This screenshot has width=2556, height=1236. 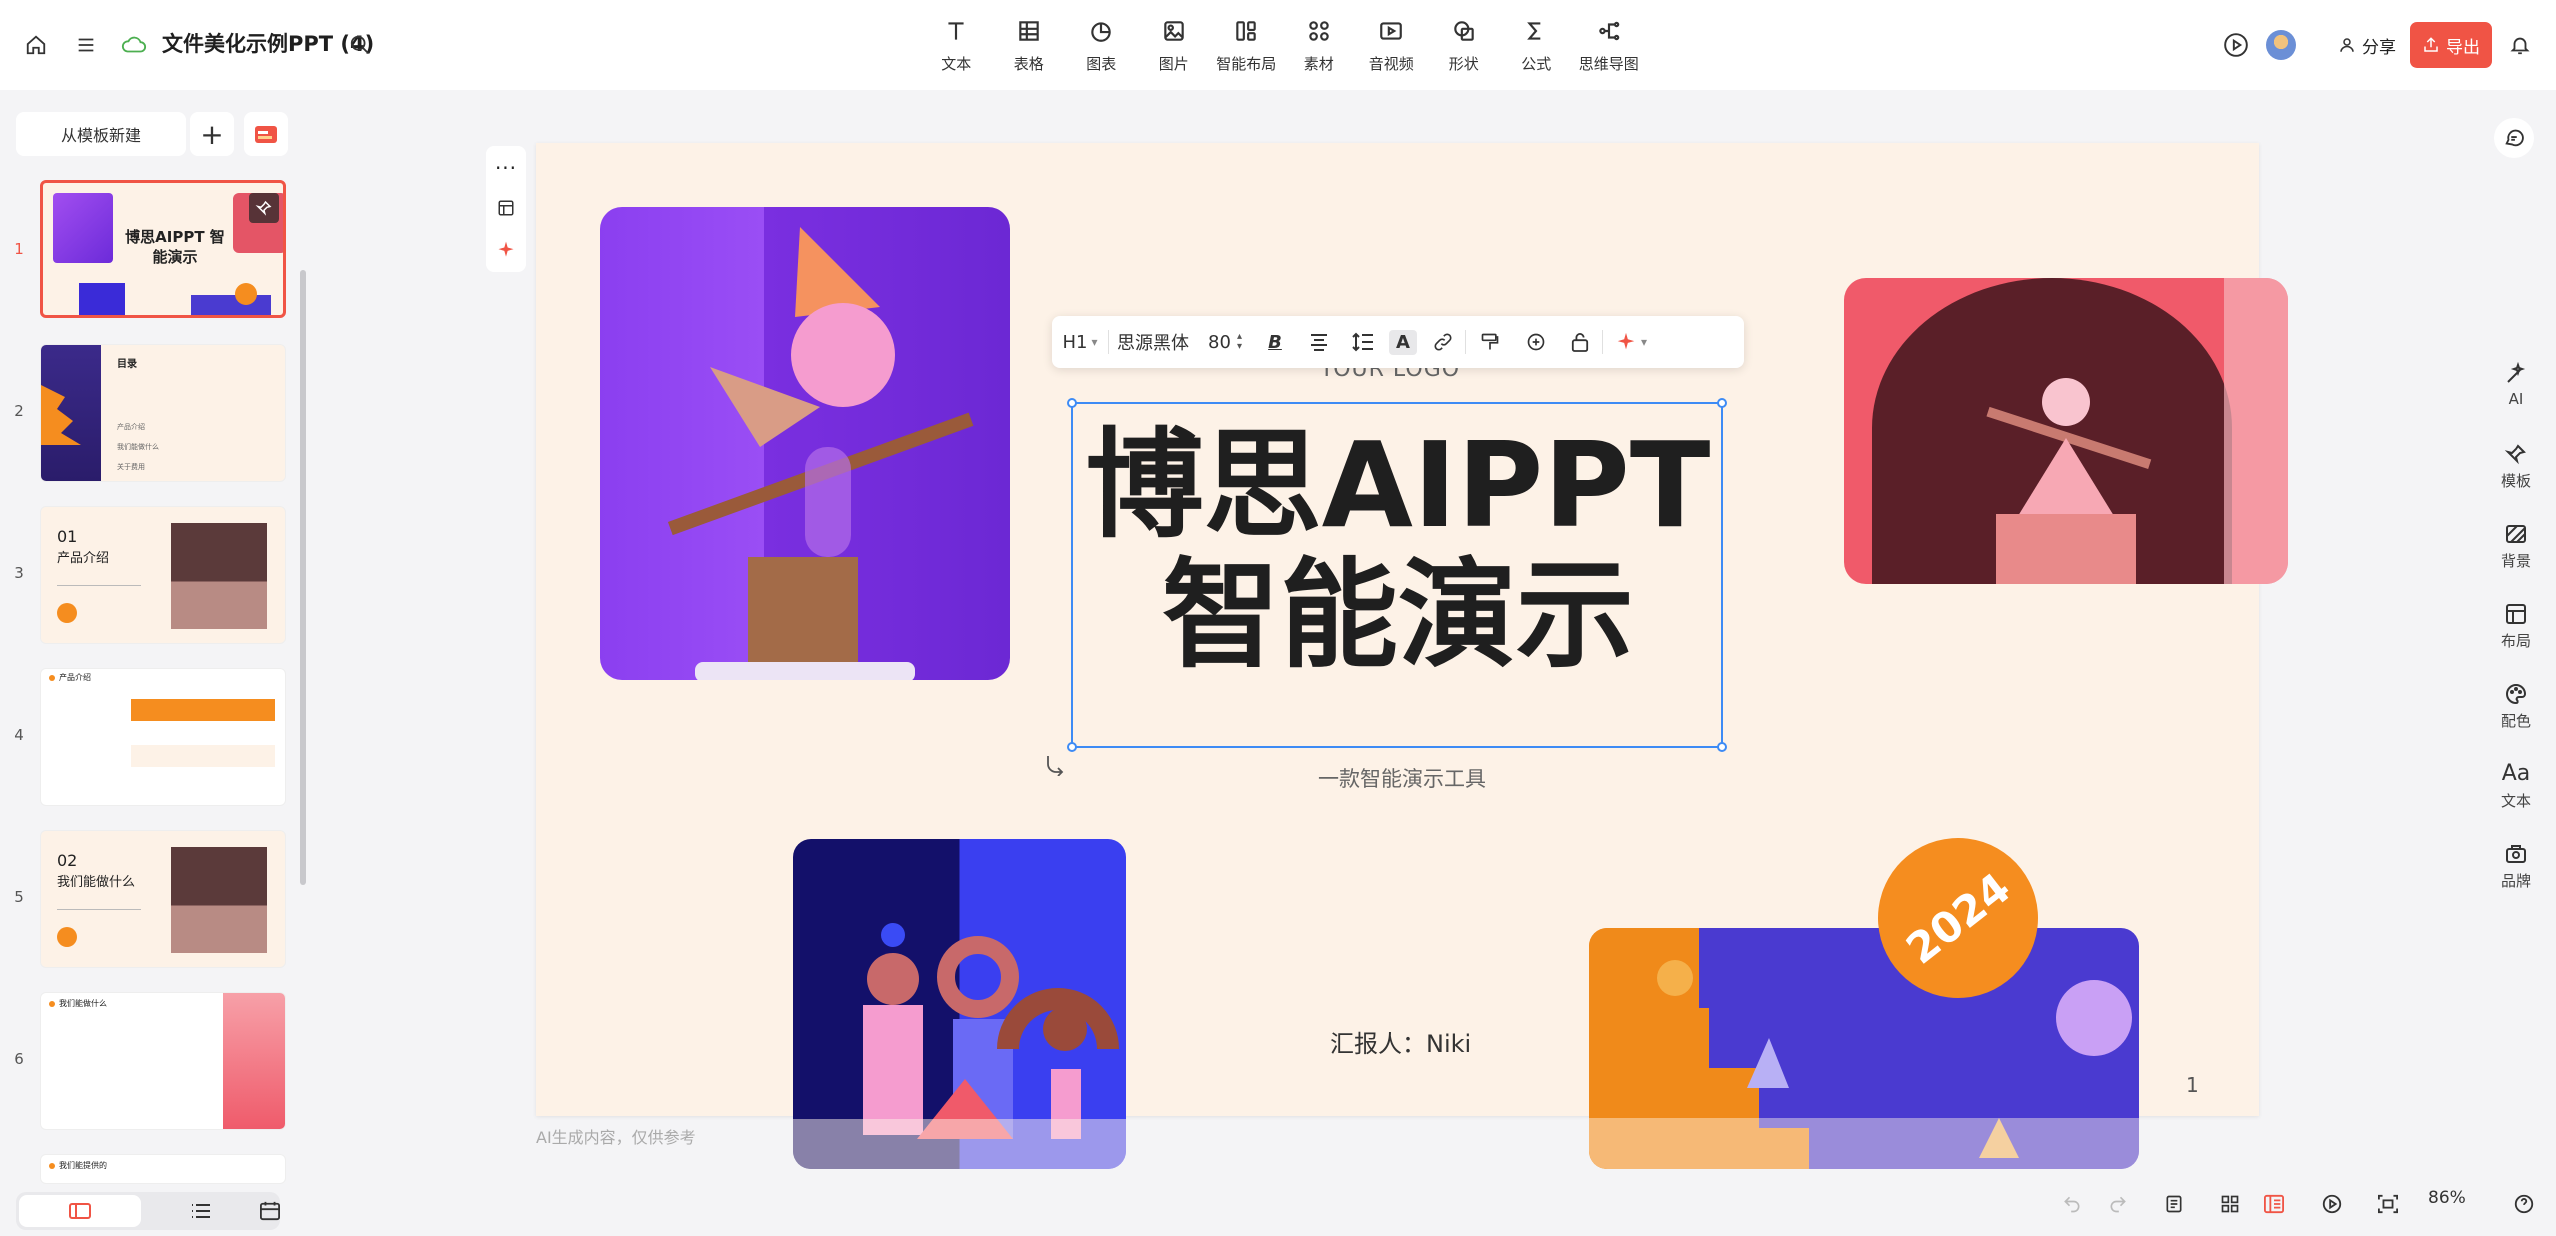 What do you see at coordinates (1319, 342) in the screenshot?
I see `align-center-icon` at bounding box center [1319, 342].